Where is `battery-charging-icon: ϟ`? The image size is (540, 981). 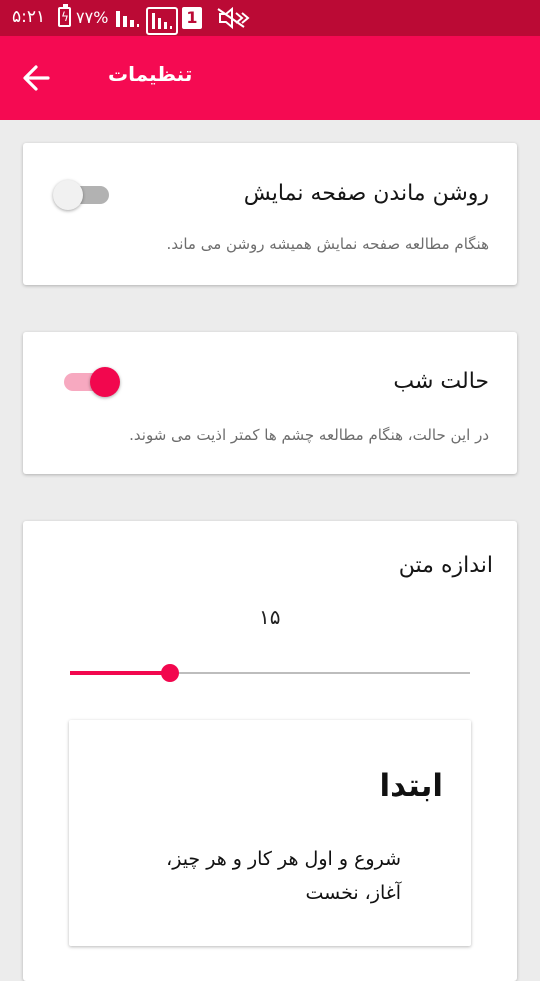
battery-charging-icon: ϟ is located at coordinates (64, 15).